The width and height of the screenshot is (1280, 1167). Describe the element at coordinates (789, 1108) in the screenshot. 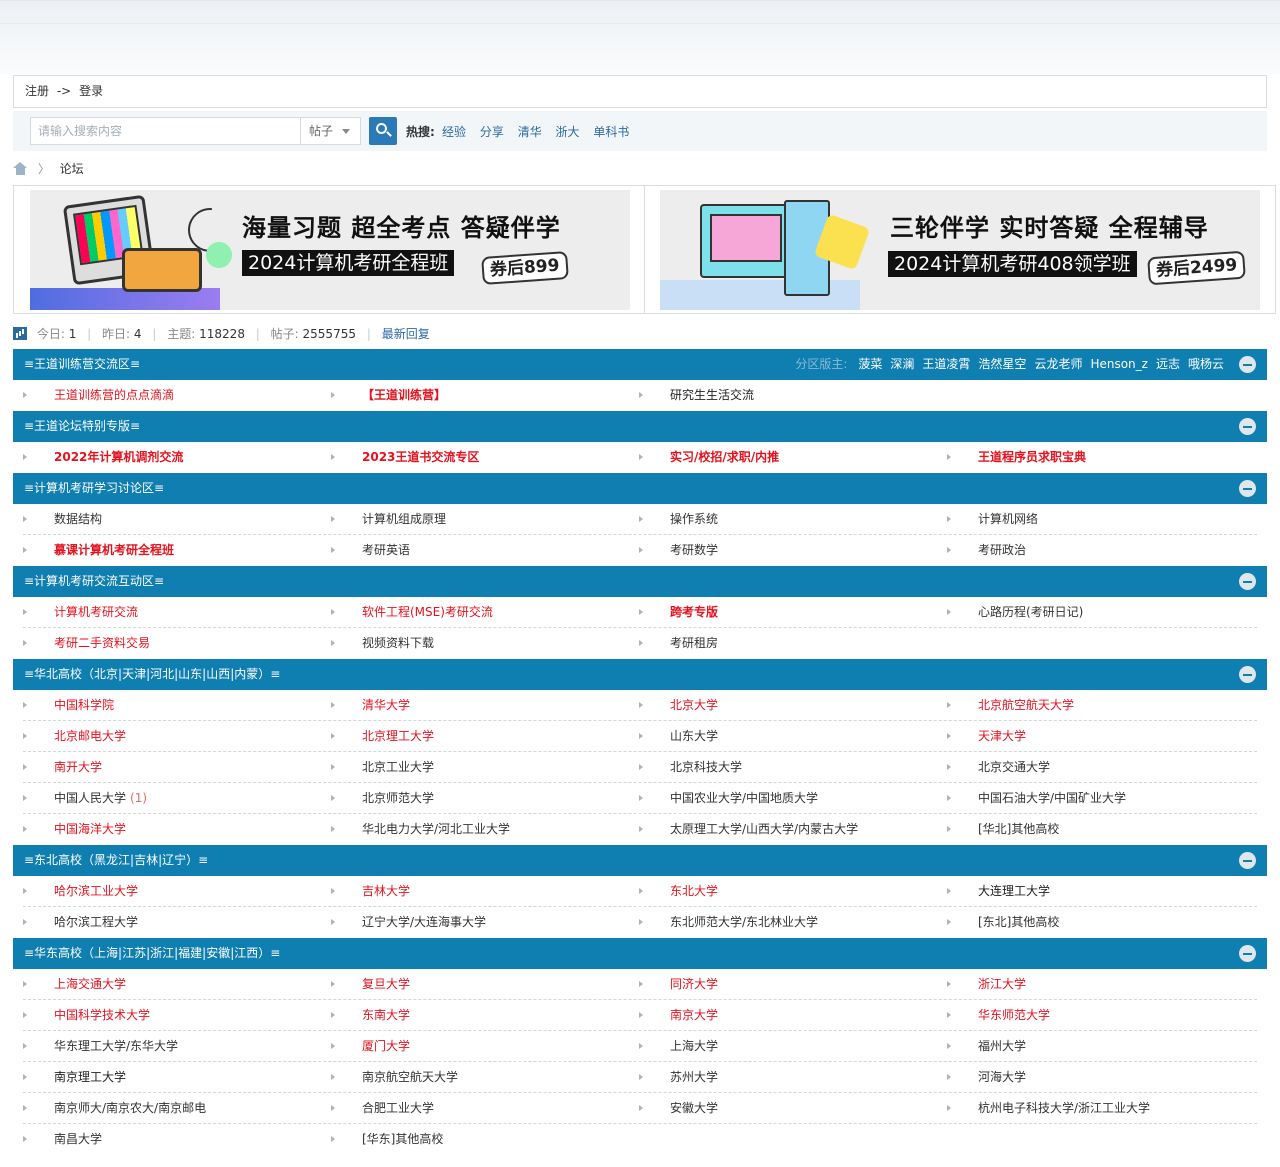

I see `forum-item: 安徽大学` at that location.